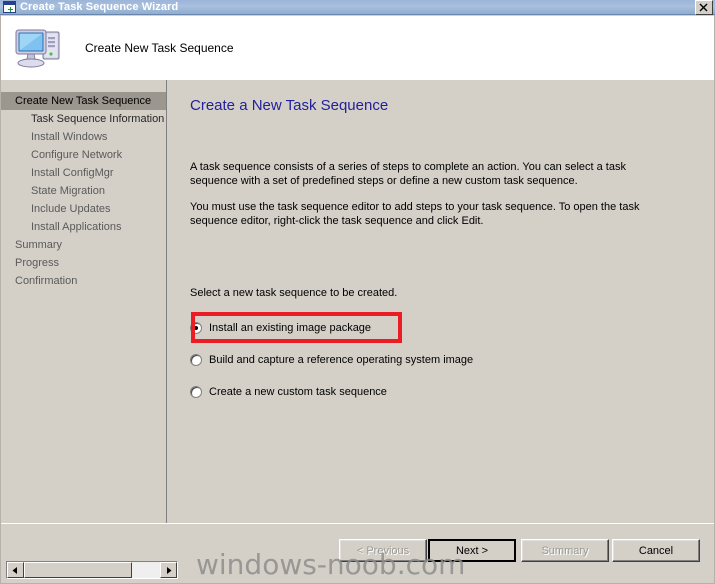  I want to click on scrollbar-thumb, so click(78, 570).